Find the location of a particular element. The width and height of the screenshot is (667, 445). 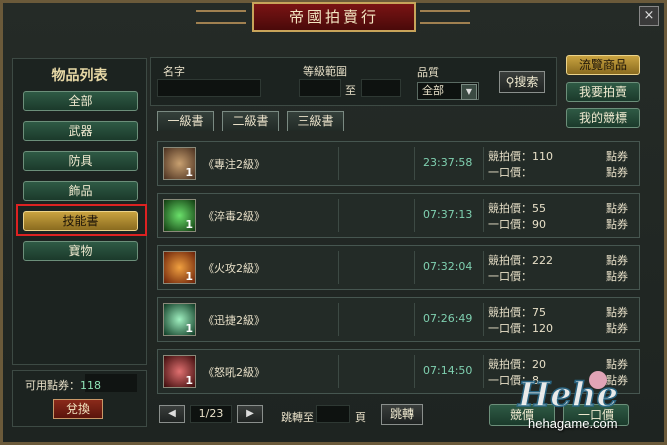

sell-item-button: 我要拍賣 is located at coordinates (603, 92).